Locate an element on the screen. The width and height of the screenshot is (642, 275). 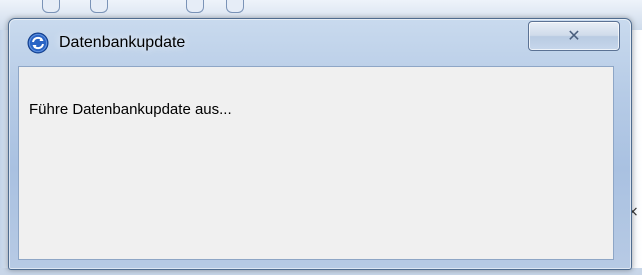
close-button: ✕ is located at coordinates (574, 36).